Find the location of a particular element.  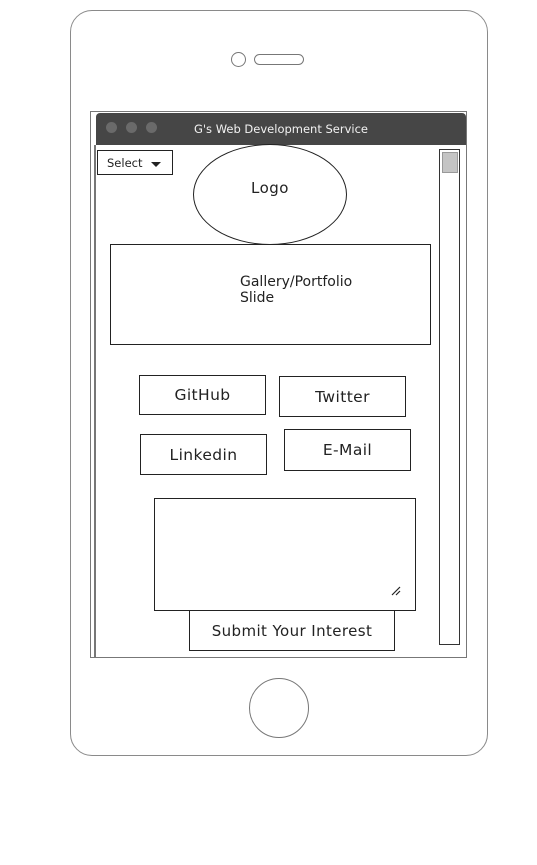

nav-select-label: Select is located at coordinates (125, 163).